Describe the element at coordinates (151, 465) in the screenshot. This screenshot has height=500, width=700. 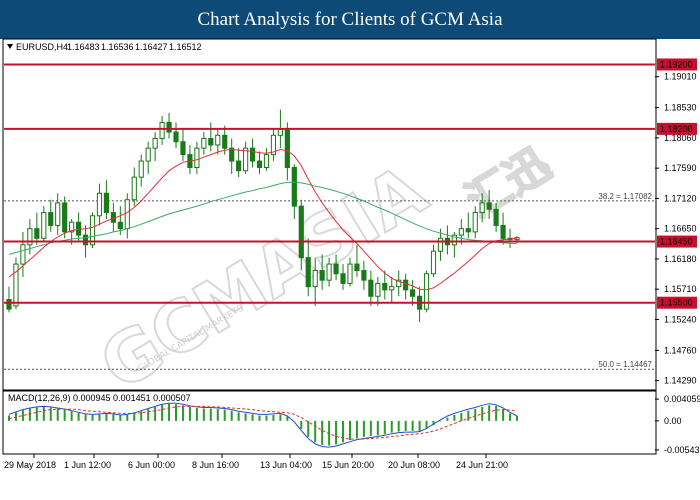
I see `time-tick-label: 6 Jun 00:00` at that location.